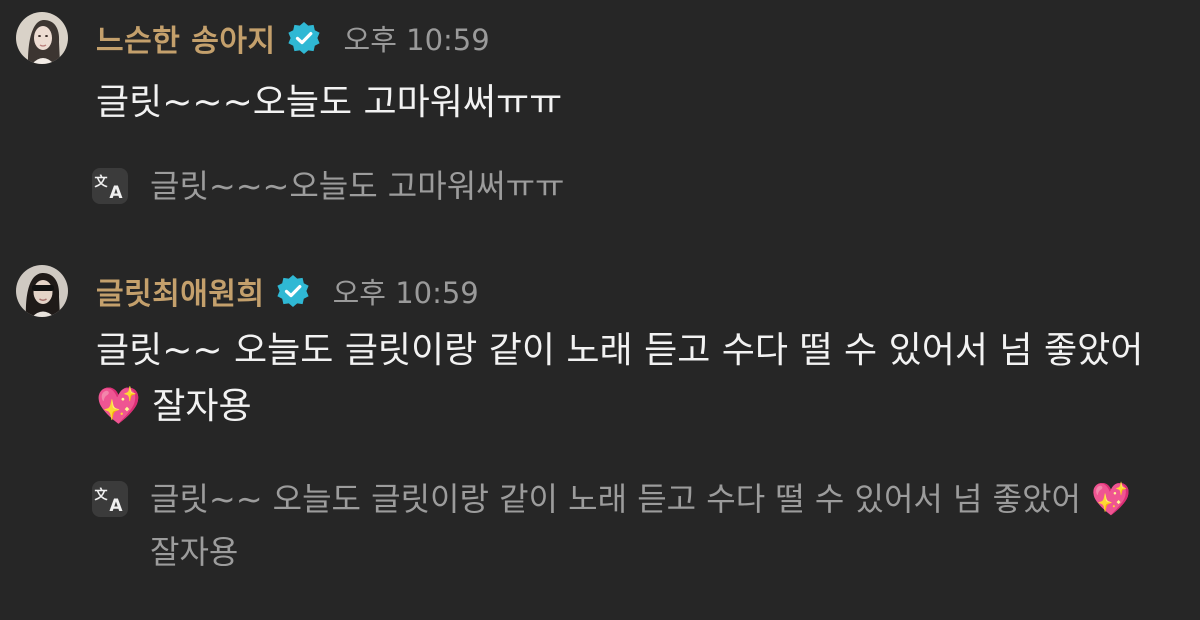  Describe the element at coordinates (180, 291) in the screenshot. I see `author-name: 글릿최애원희` at that location.